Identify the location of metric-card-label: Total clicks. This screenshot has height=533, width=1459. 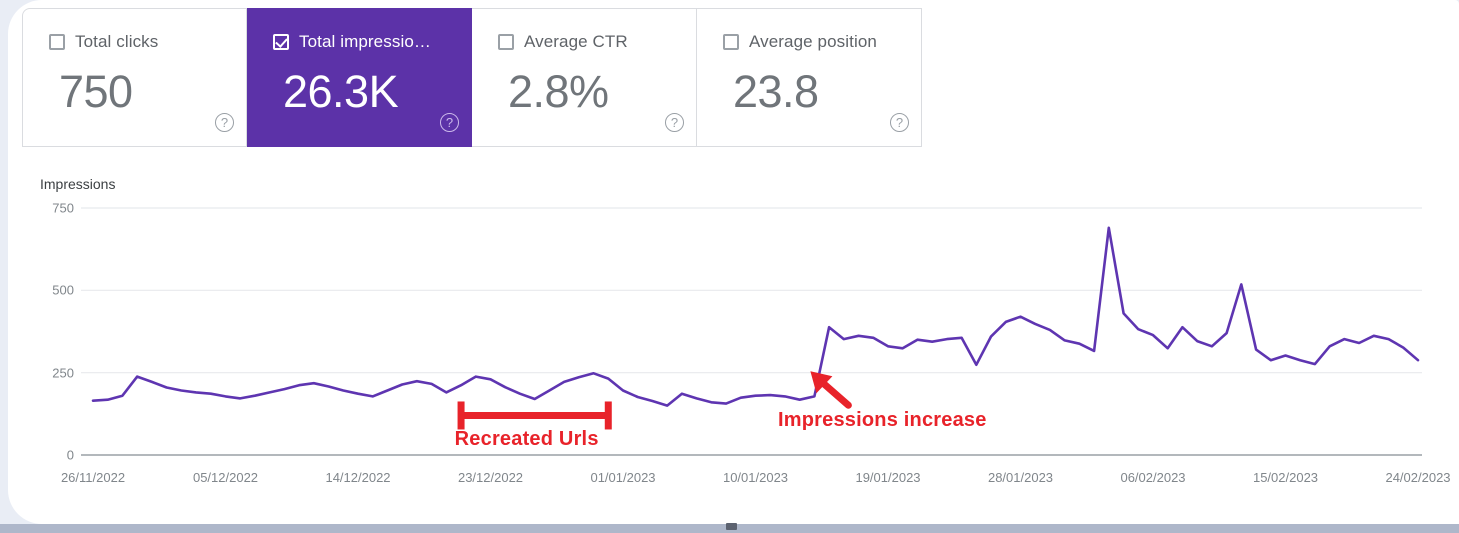
(117, 41).